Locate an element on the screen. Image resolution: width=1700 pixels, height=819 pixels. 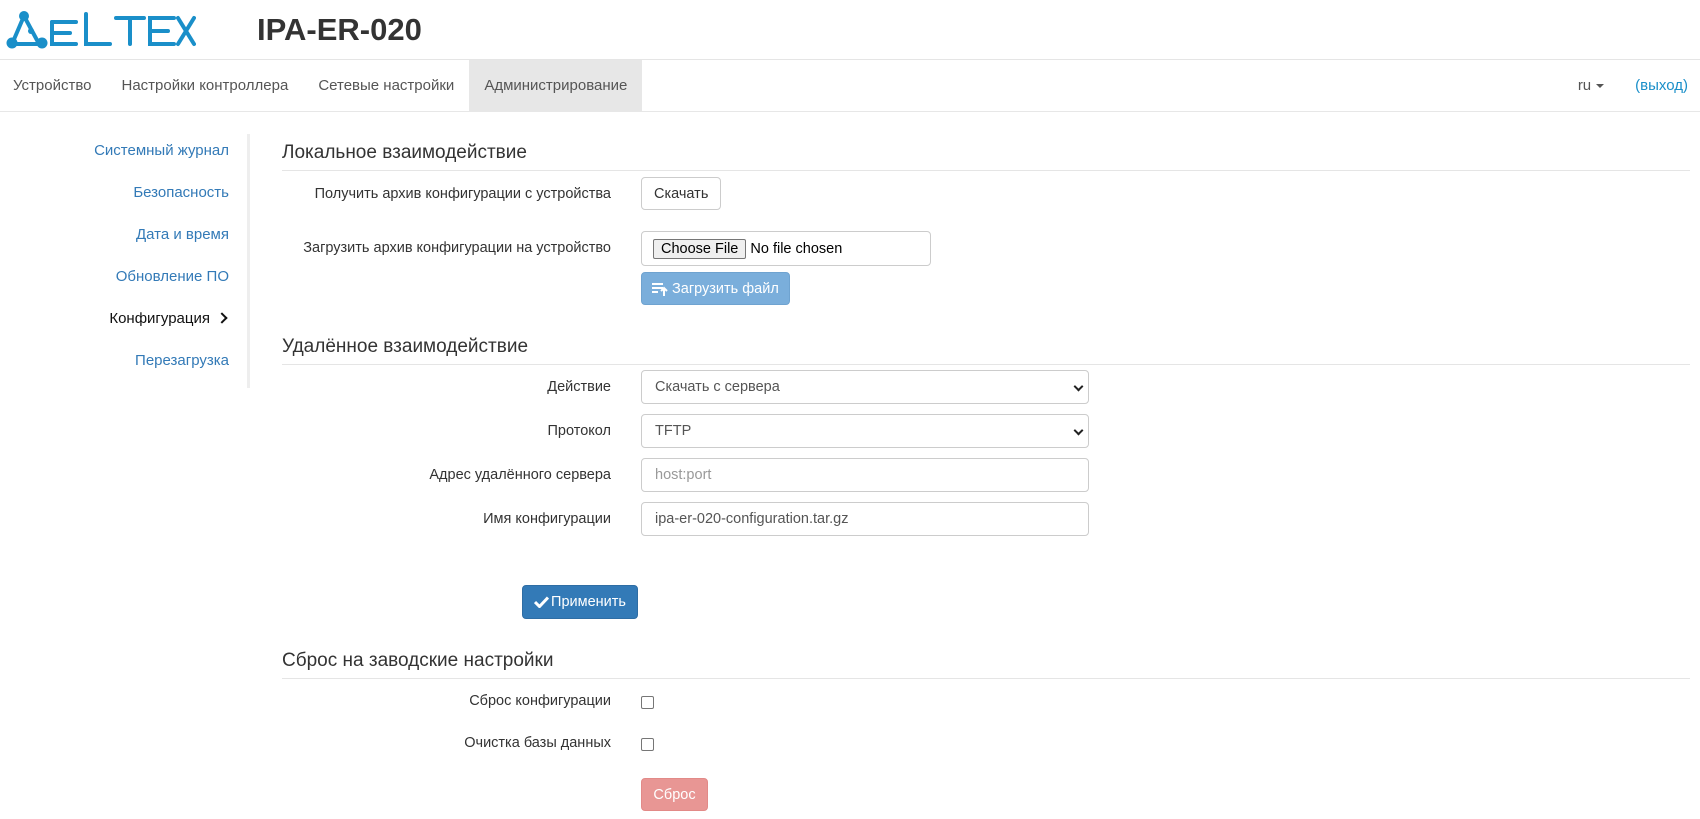
sidebar-item-firmware-update: Обновление ПО is located at coordinates (172, 276).